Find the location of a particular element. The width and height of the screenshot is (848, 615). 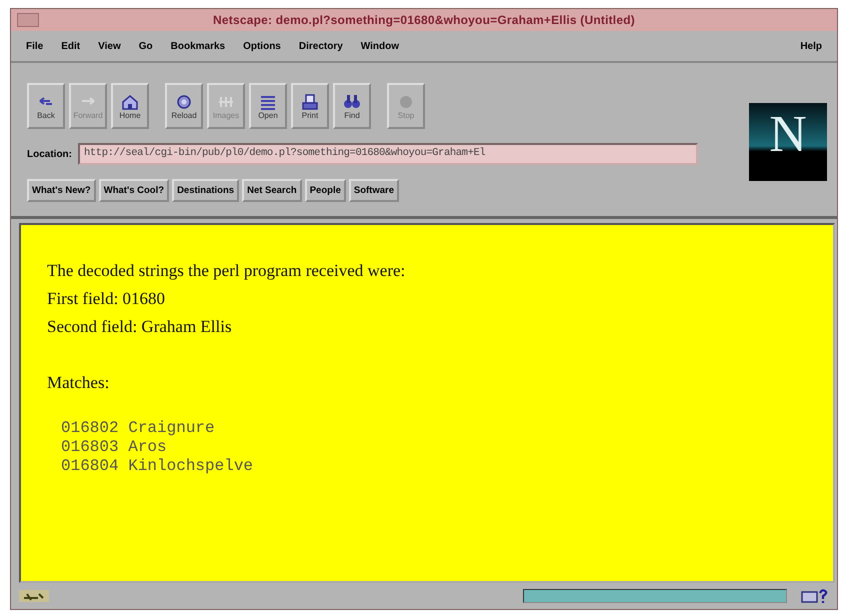

text-line: First field: 01680 is located at coordinates (106, 299).